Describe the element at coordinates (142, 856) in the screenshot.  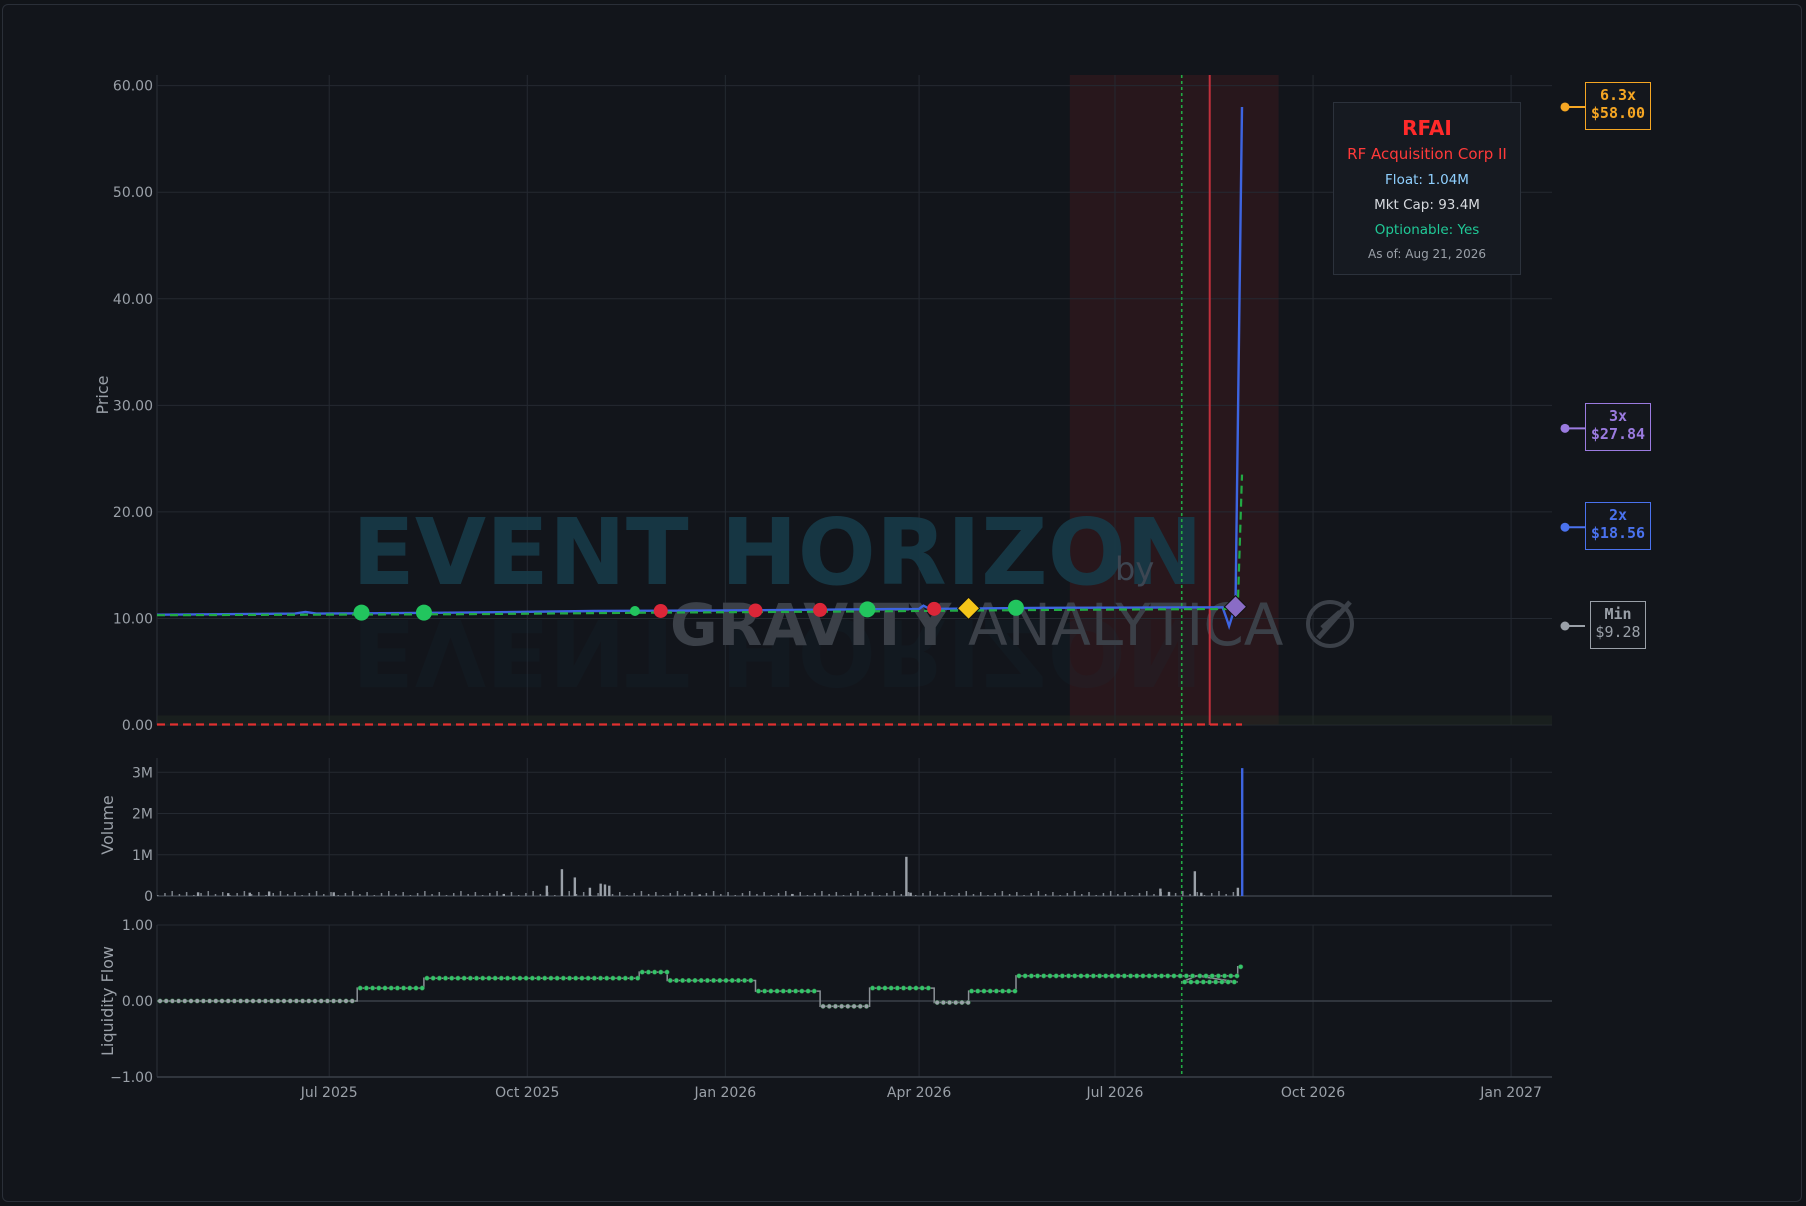
I see `volume-tick-label: 1M` at that location.